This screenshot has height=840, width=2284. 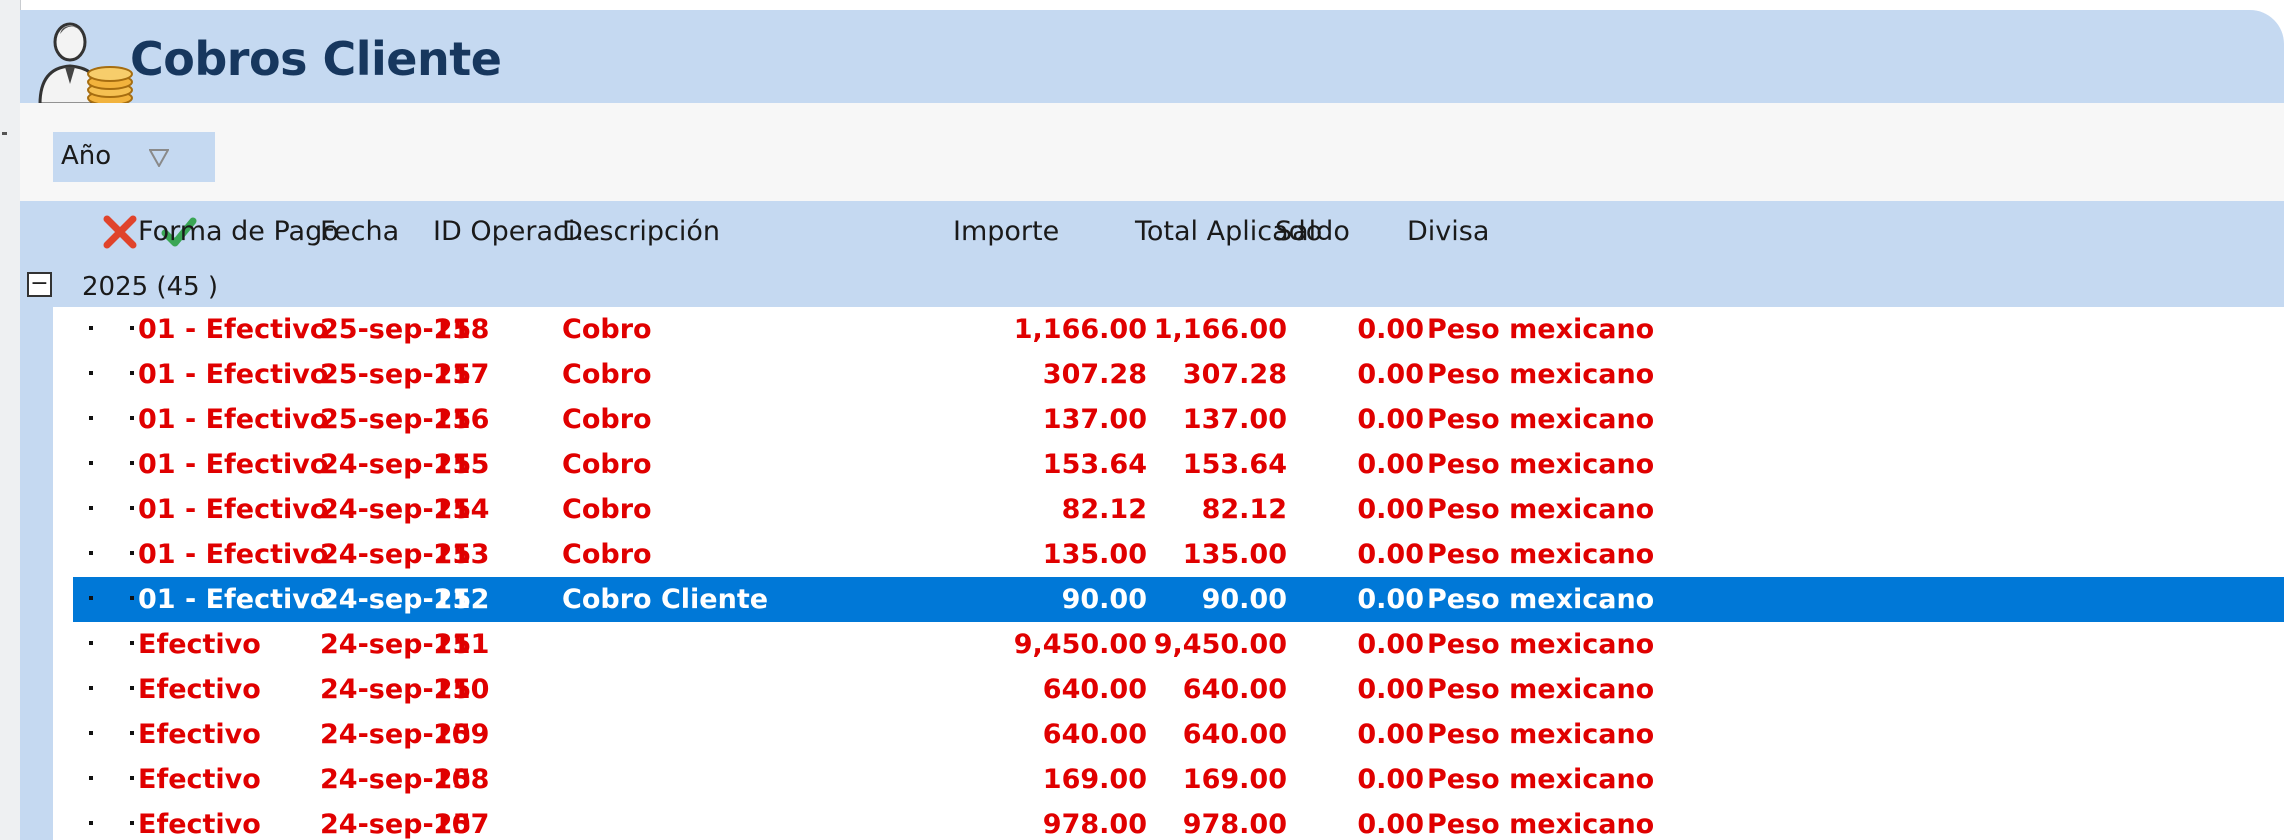 What do you see at coordinates (1234, 419) in the screenshot?
I see `cell-total-aplicado: 137.00` at bounding box center [1234, 419].